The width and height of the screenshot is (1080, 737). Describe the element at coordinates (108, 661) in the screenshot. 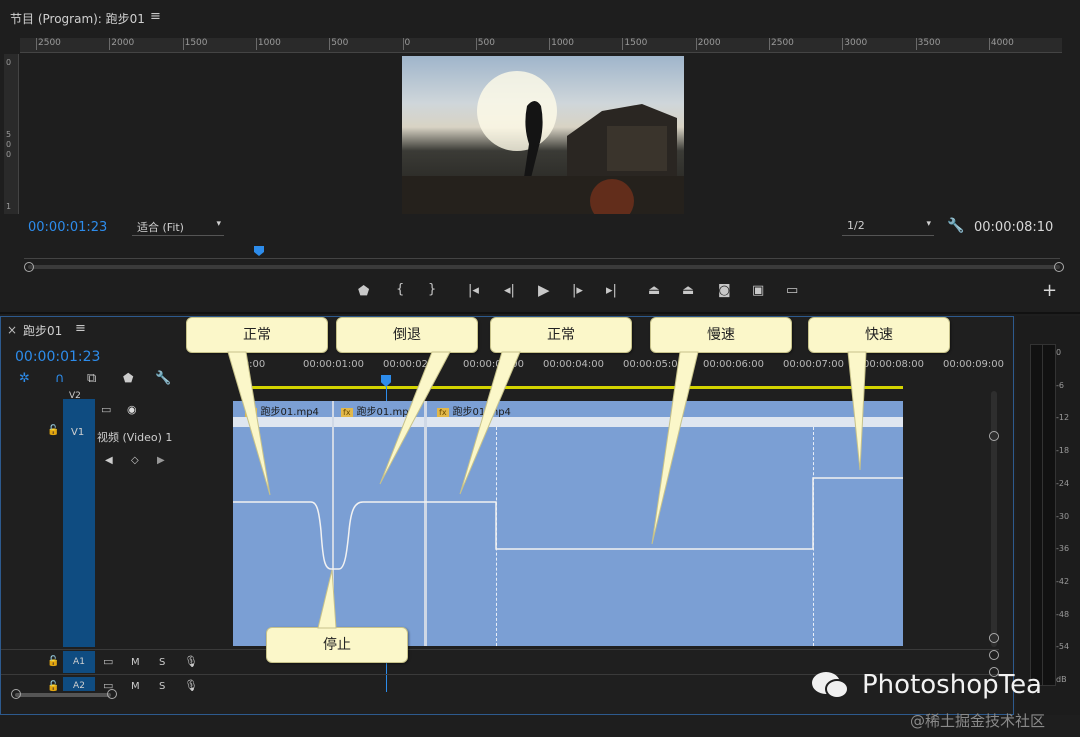

I see `a1-sync-icon: ▭` at that location.